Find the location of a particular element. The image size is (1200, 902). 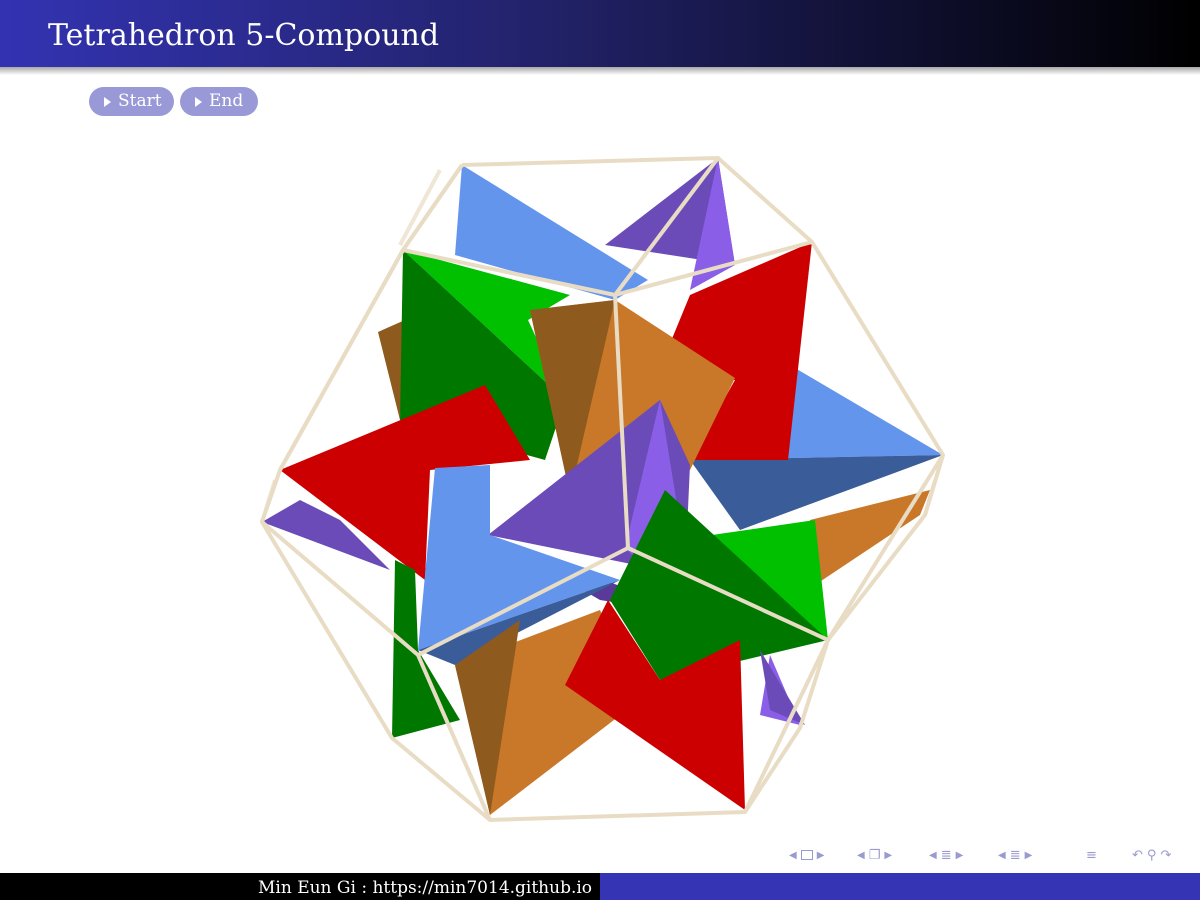

nav-toc-group: ≡ is located at coordinates (1091, 855).